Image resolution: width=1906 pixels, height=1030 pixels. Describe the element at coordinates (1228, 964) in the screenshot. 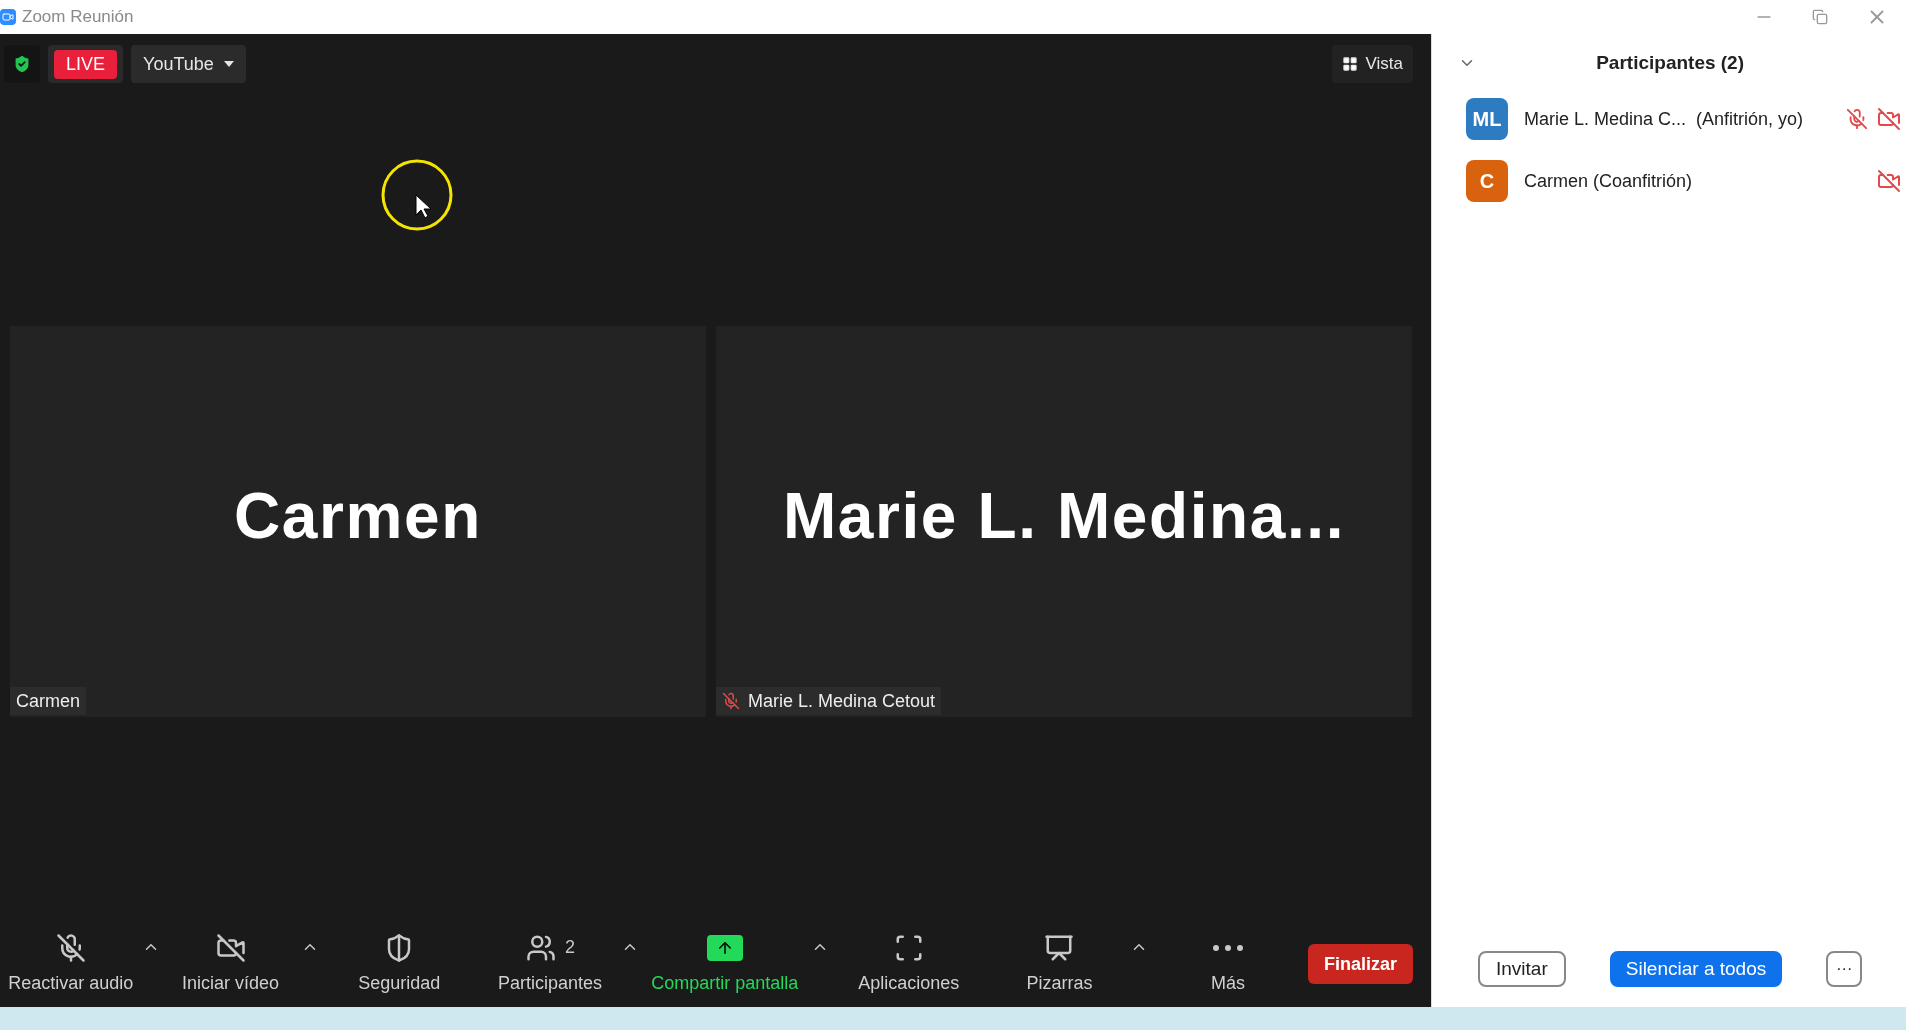

I see `toolbar-button: Más` at that location.